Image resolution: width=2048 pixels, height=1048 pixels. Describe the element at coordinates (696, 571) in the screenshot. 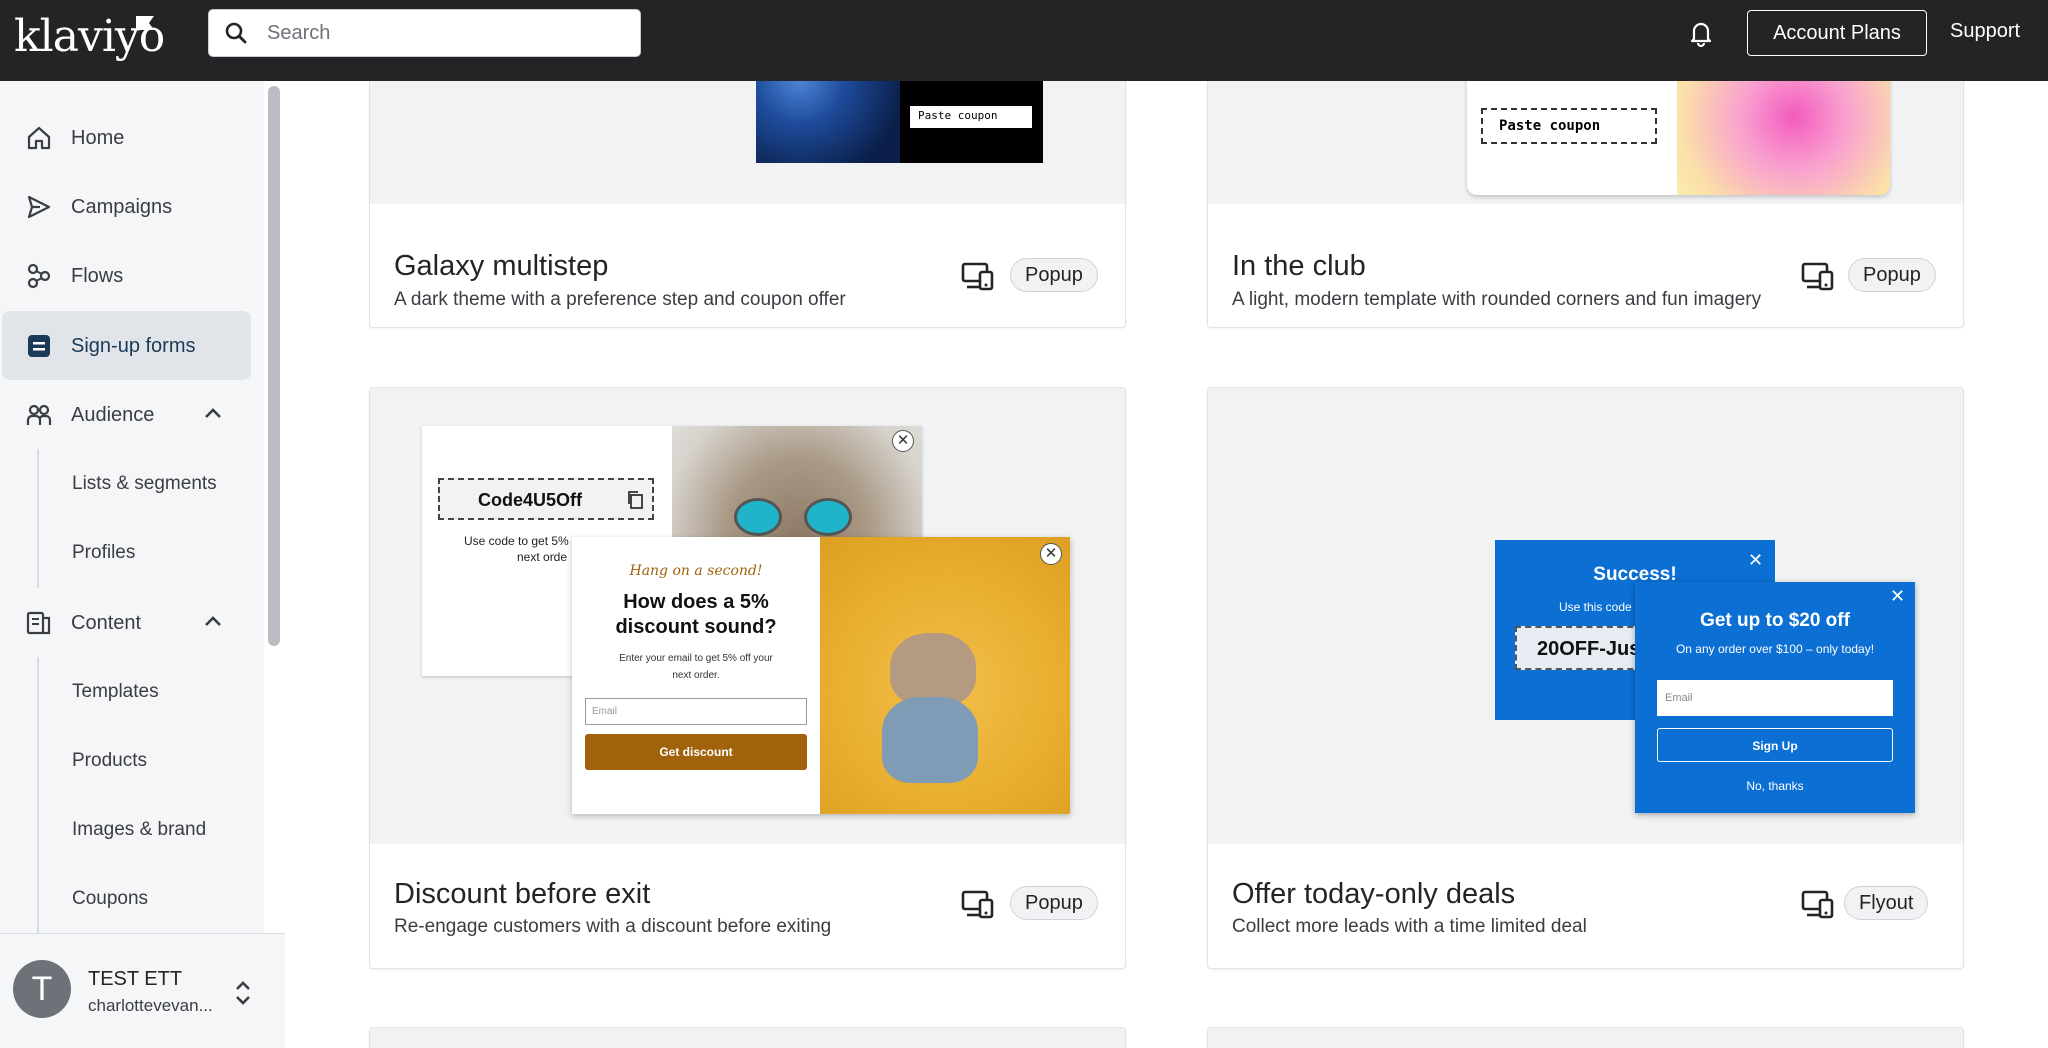

I see `popup-eyebrow: Hang on a second!` at that location.